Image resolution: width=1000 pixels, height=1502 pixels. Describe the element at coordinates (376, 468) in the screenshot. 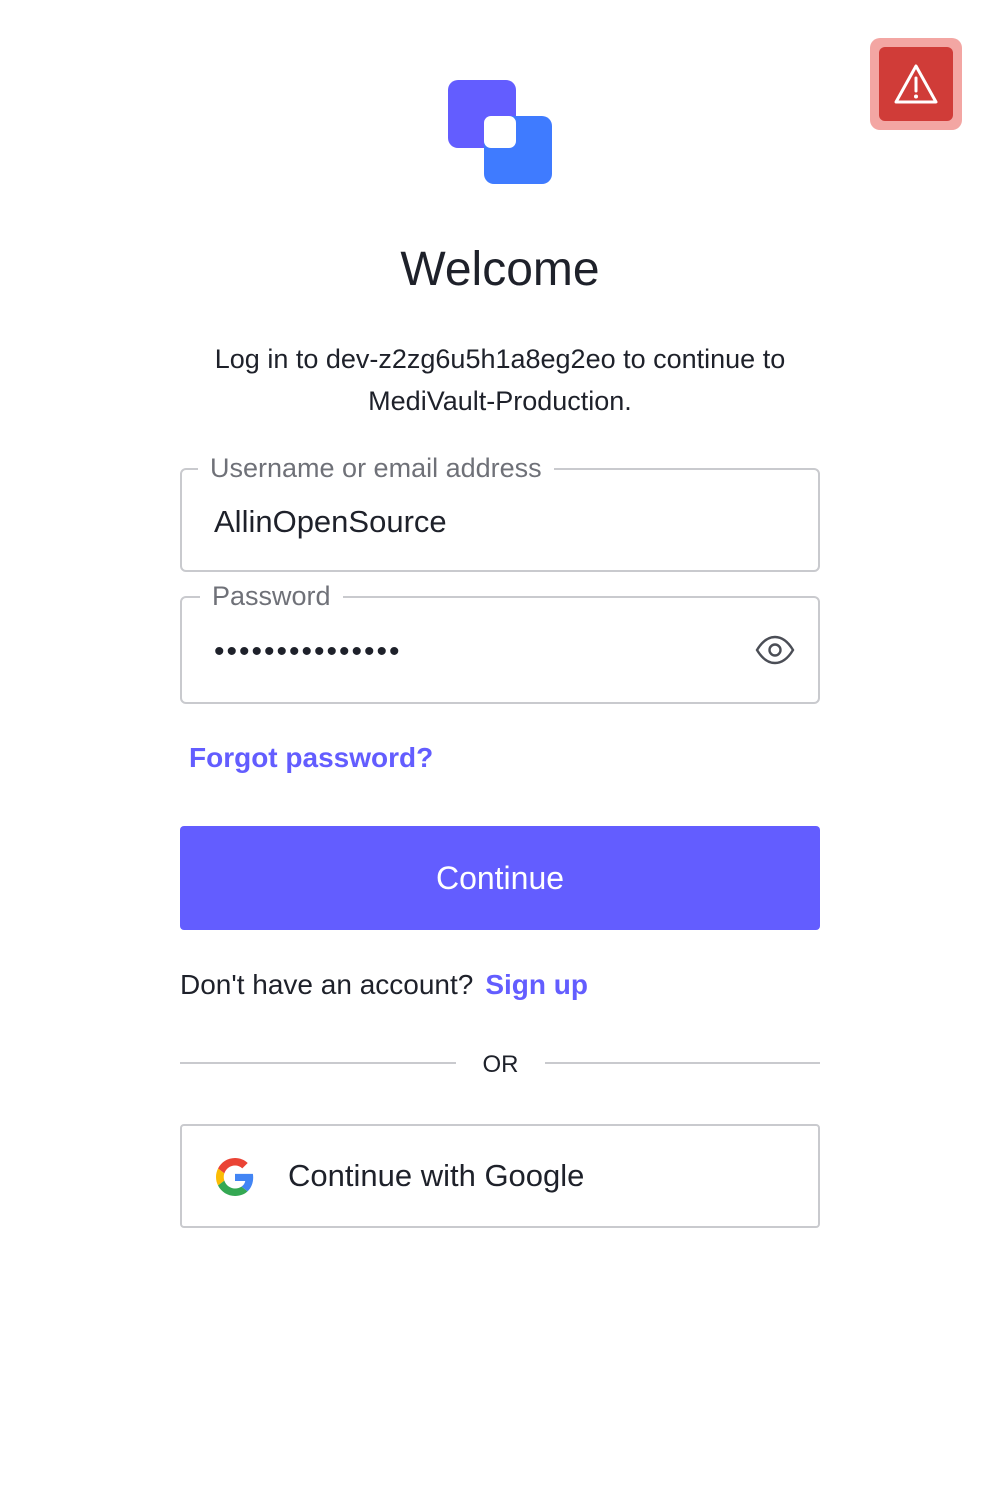

I see `username-label: Username or email address` at that location.